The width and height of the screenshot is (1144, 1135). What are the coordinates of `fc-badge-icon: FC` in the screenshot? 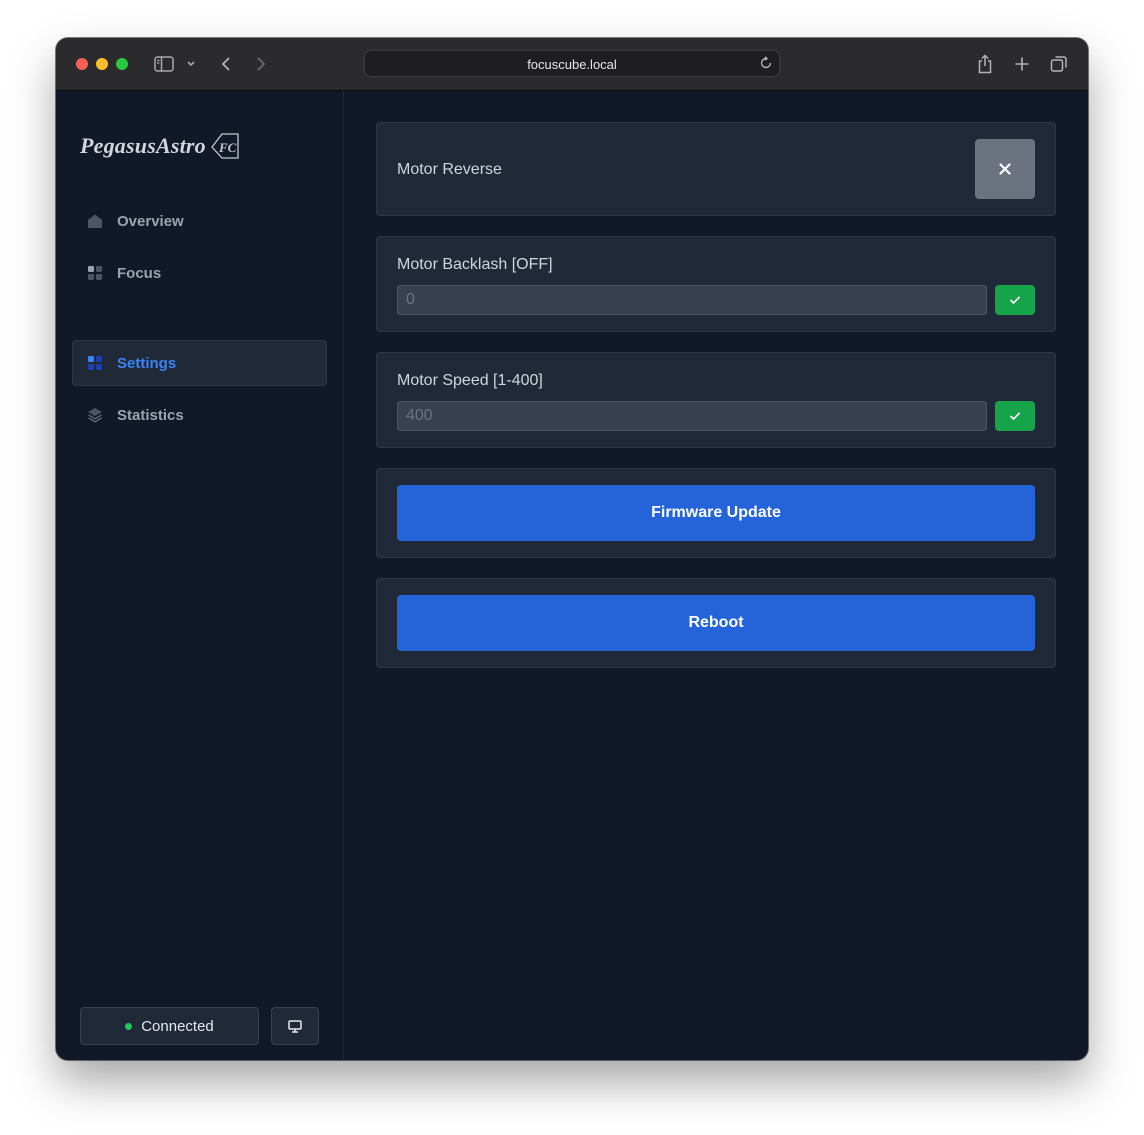 It's located at (225, 146).